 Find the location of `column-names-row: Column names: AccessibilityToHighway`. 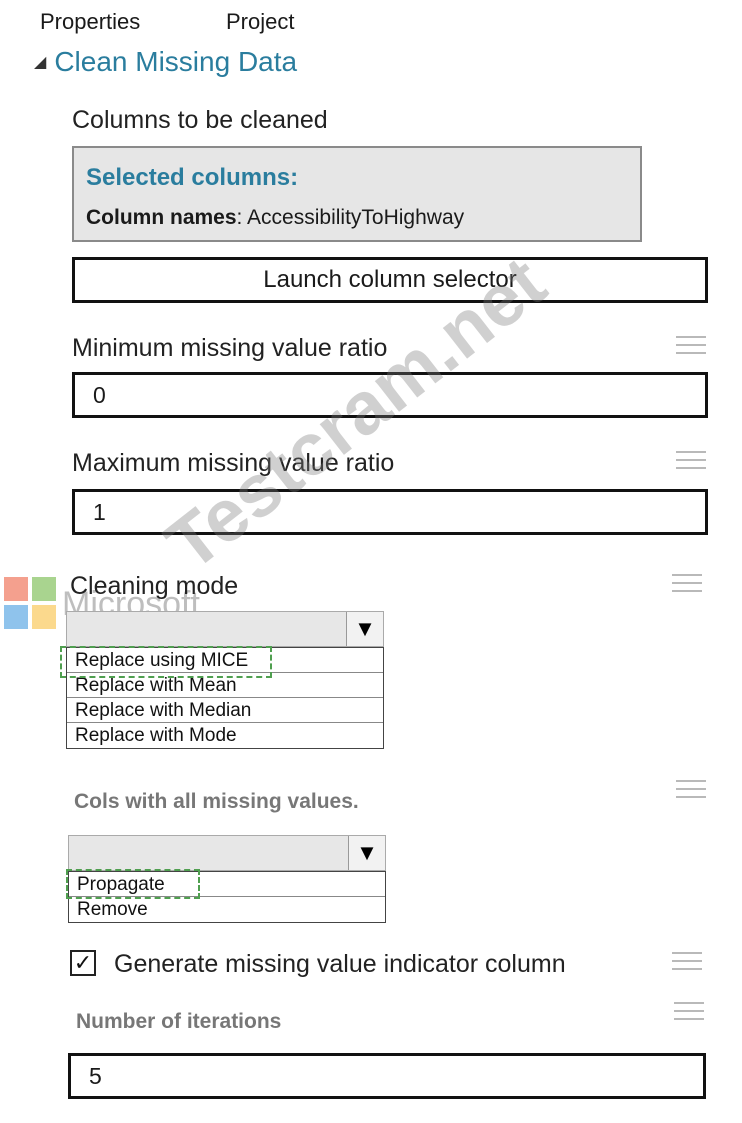

column-names-row: Column names: AccessibilityToHighway is located at coordinates (275, 218).